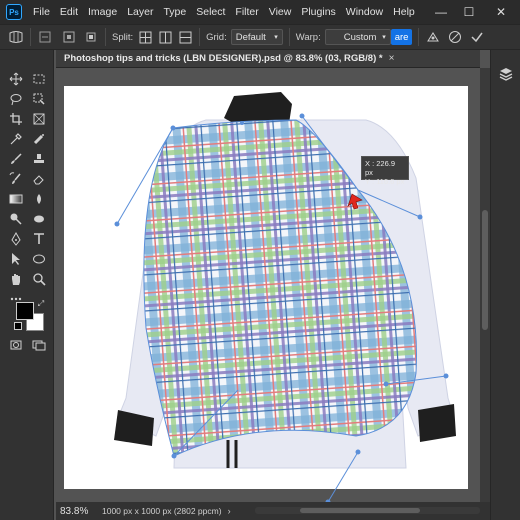 The image size is (520, 520). What do you see at coordinates (385, 181) in the screenshot?
I see `y-coordinate: Y : 116.6 px` at bounding box center [385, 181].